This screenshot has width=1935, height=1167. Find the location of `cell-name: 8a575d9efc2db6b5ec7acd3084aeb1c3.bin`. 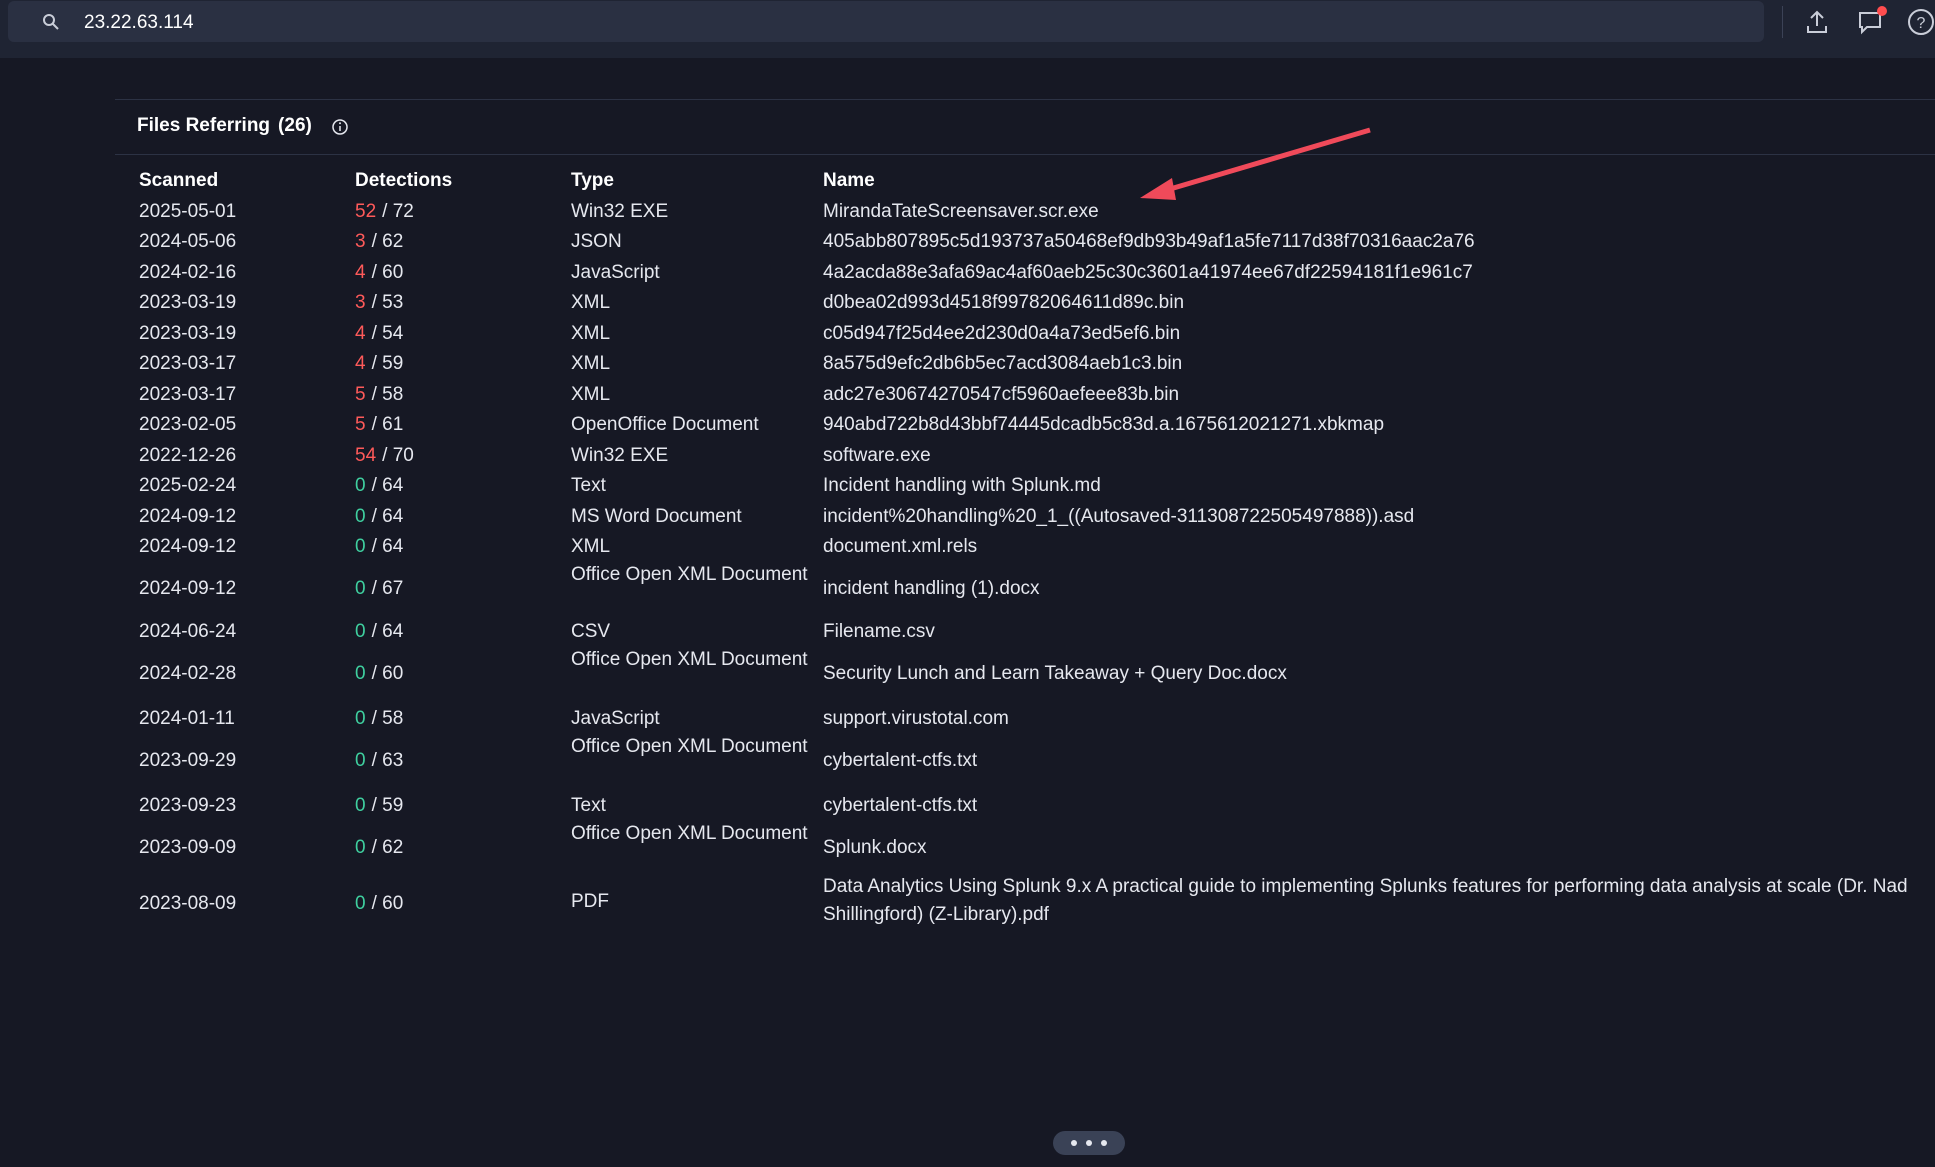

cell-name: 8a575d9efc2db6b5ec7acd3084aeb1c3.bin is located at coordinates (1379, 363).